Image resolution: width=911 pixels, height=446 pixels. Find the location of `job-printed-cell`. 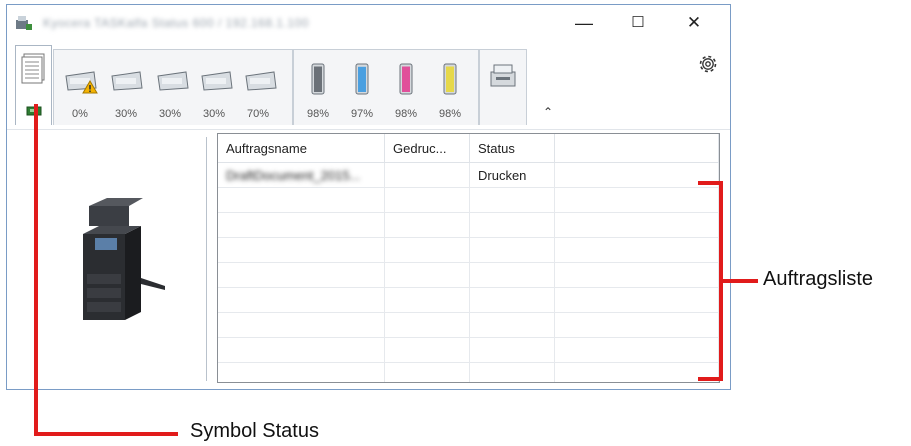

job-printed-cell is located at coordinates (427, 175).